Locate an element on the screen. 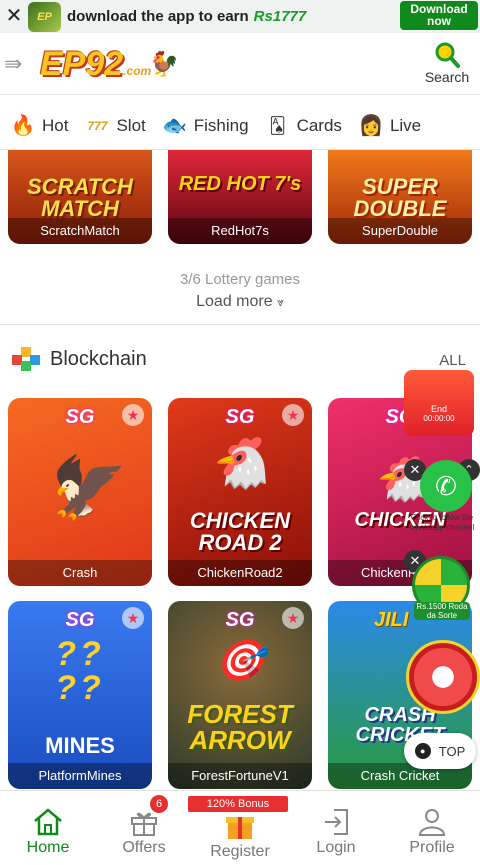 This screenshot has height=865, width=480. nav-login: Login is located at coordinates (336, 828).